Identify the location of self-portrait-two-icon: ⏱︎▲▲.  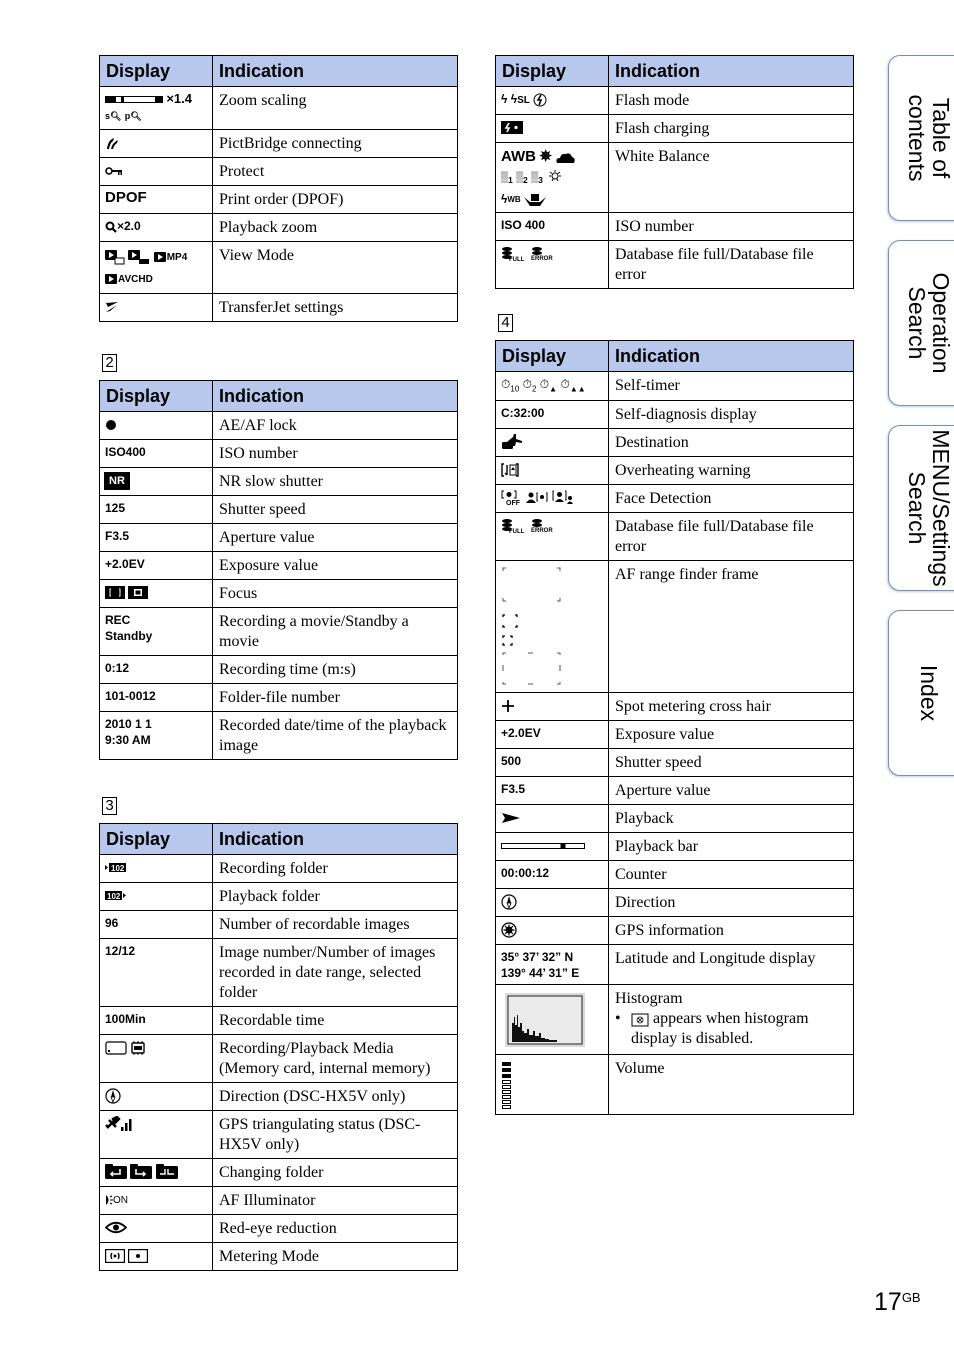
(573, 385).